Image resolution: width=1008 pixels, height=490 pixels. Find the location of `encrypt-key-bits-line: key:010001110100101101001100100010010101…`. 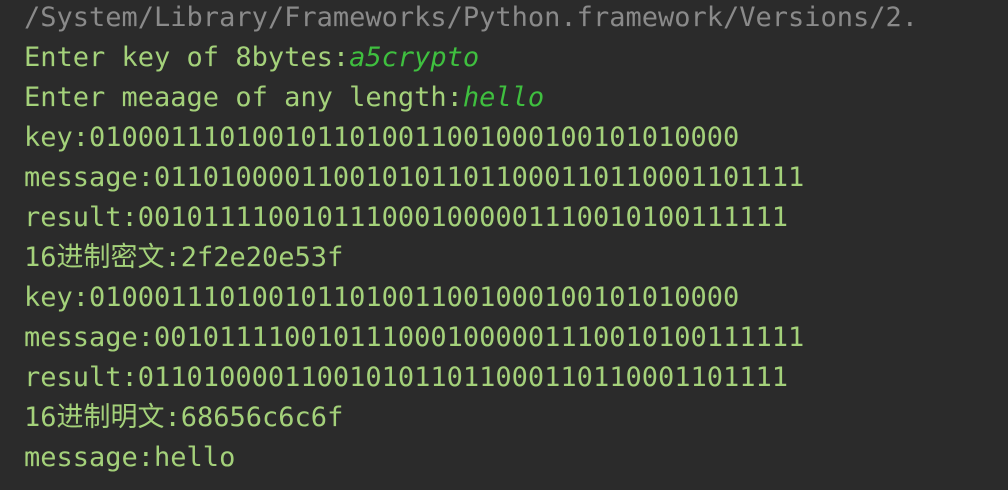

encrypt-key-bits-line: key:010001110100101101001100100010010101… is located at coordinates (382, 137).